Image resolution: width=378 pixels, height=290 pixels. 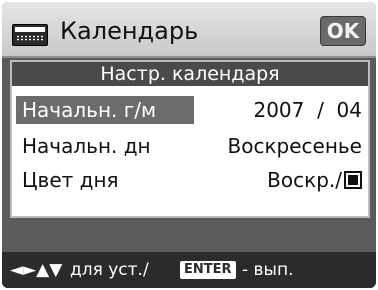 What do you see at coordinates (343, 31) in the screenshot?
I see `ok-button: OK` at bounding box center [343, 31].